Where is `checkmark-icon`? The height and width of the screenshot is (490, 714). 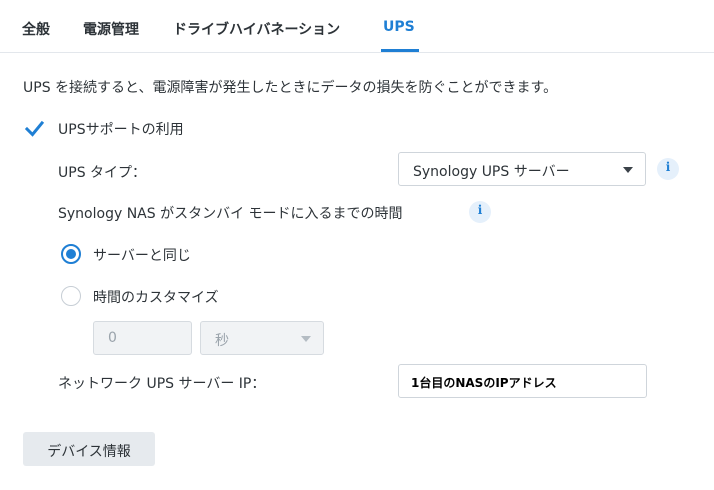 checkmark-icon is located at coordinates (34, 128).